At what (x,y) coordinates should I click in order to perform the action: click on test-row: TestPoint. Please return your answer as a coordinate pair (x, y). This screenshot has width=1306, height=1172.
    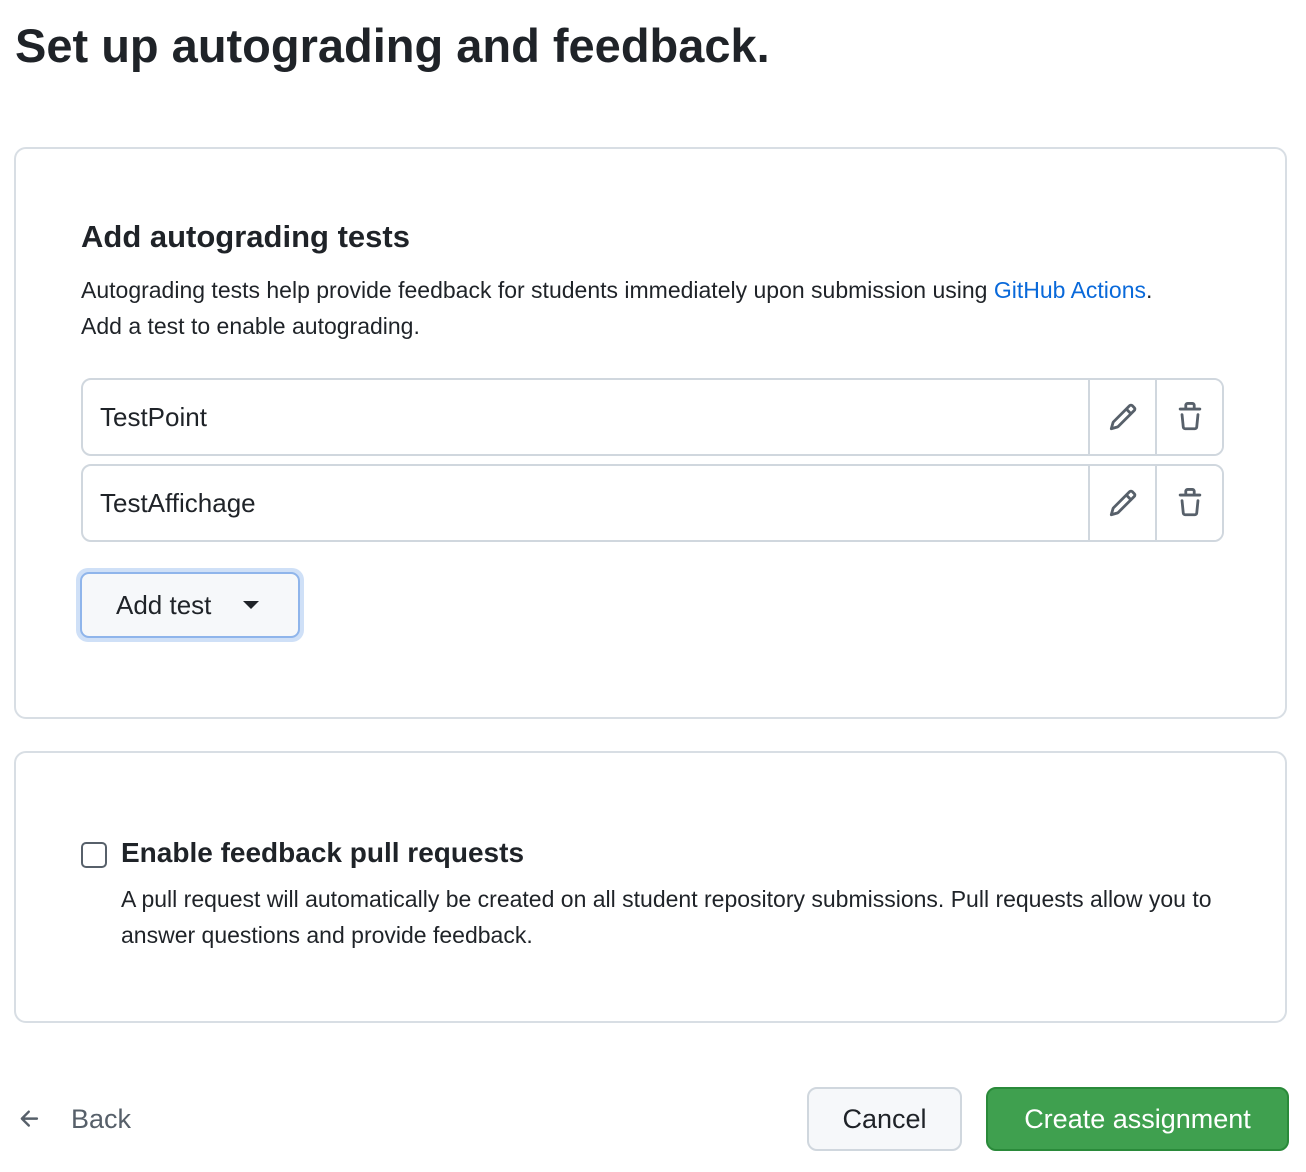
    Looking at the image, I should click on (652, 417).